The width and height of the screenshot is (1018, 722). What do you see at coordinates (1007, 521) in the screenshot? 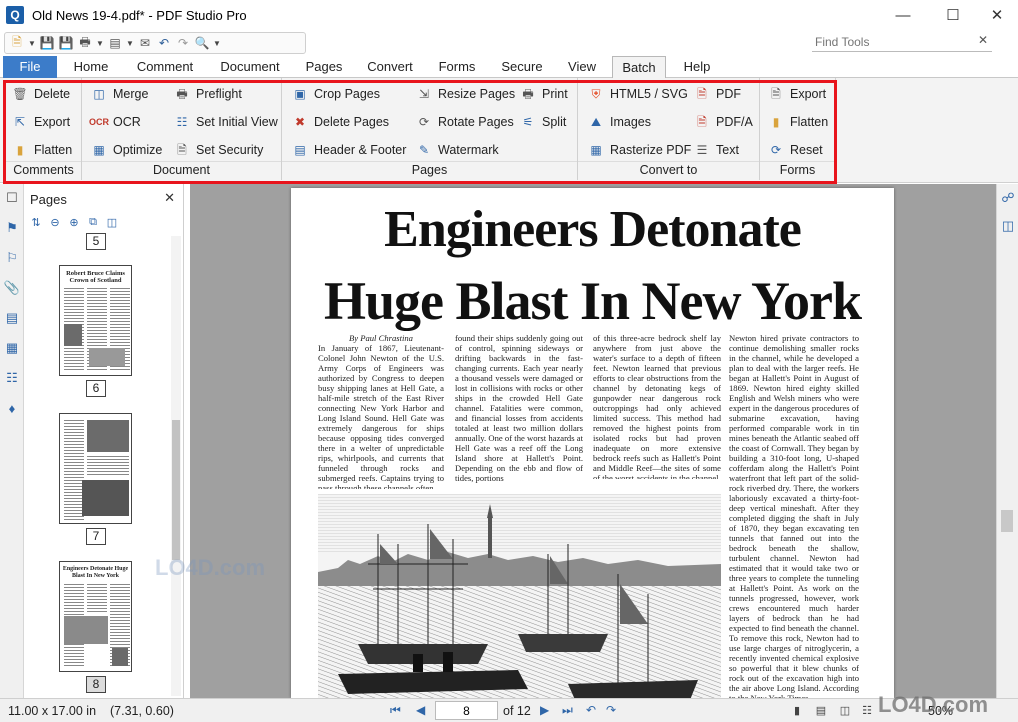
I see `vertical-scrollbar-thumb` at bounding box center [1007, 521].